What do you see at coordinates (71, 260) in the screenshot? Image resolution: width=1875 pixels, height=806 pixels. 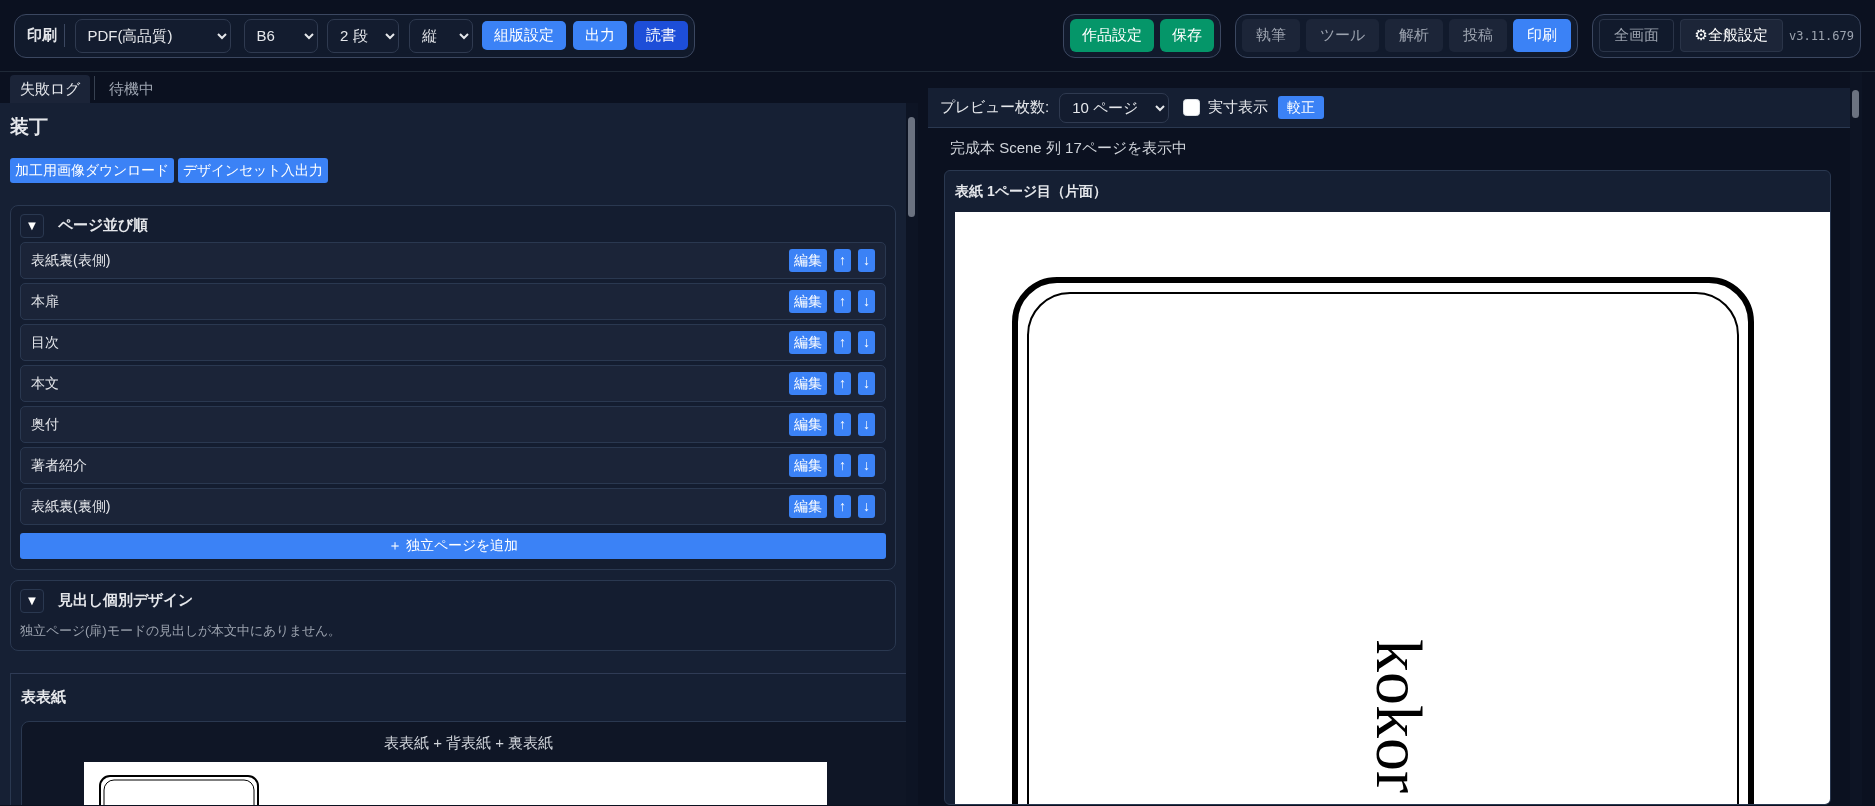 I see `page-name: 表紙裏(表側)` at bounding box center [71, 260].